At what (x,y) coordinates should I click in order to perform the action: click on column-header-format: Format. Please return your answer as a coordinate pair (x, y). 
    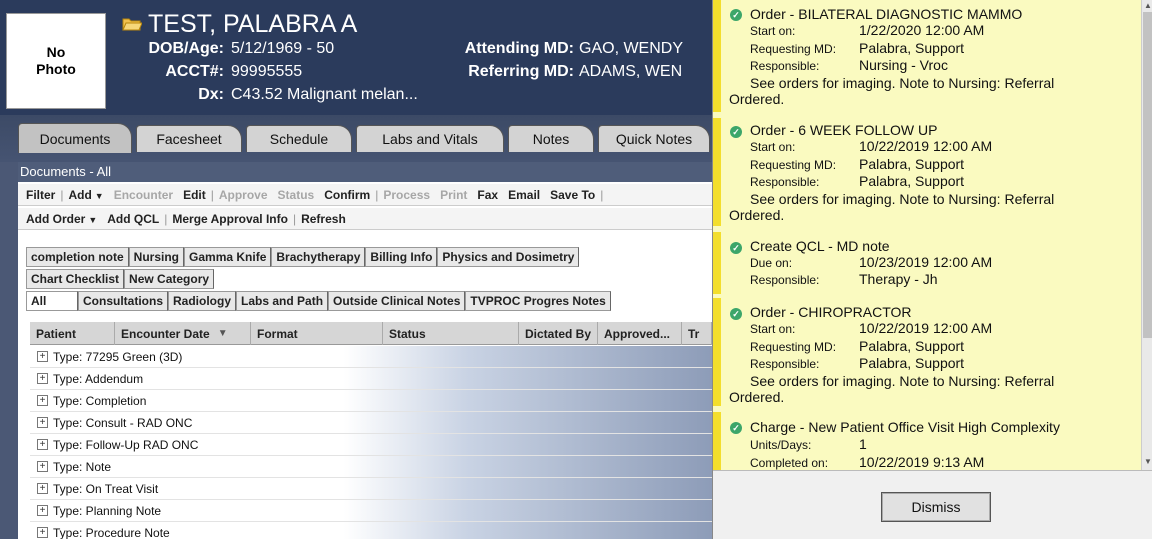
    Looking at the image, I should click on (317, 333).